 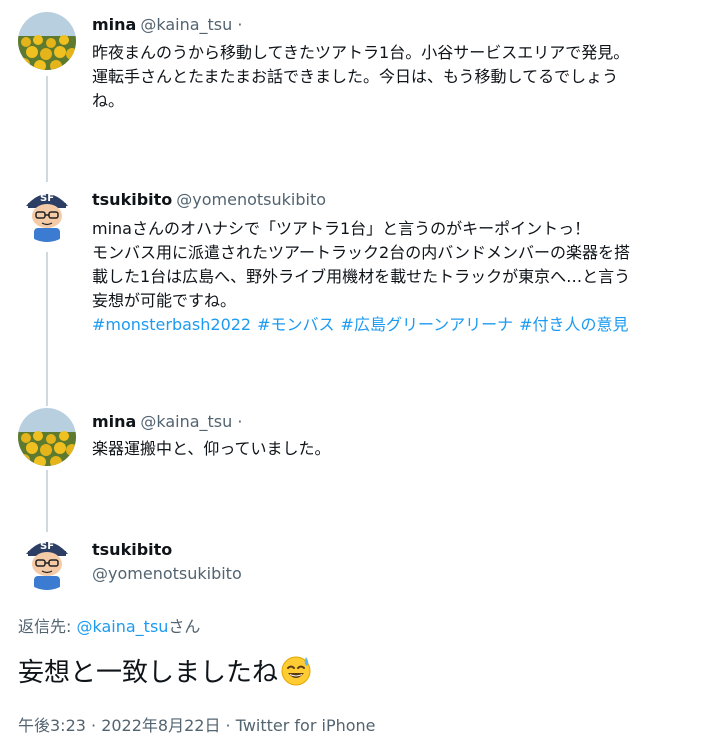 I want to click on main-tweet-text: 妄想と一致しましたね, so click(x=165, y=672).